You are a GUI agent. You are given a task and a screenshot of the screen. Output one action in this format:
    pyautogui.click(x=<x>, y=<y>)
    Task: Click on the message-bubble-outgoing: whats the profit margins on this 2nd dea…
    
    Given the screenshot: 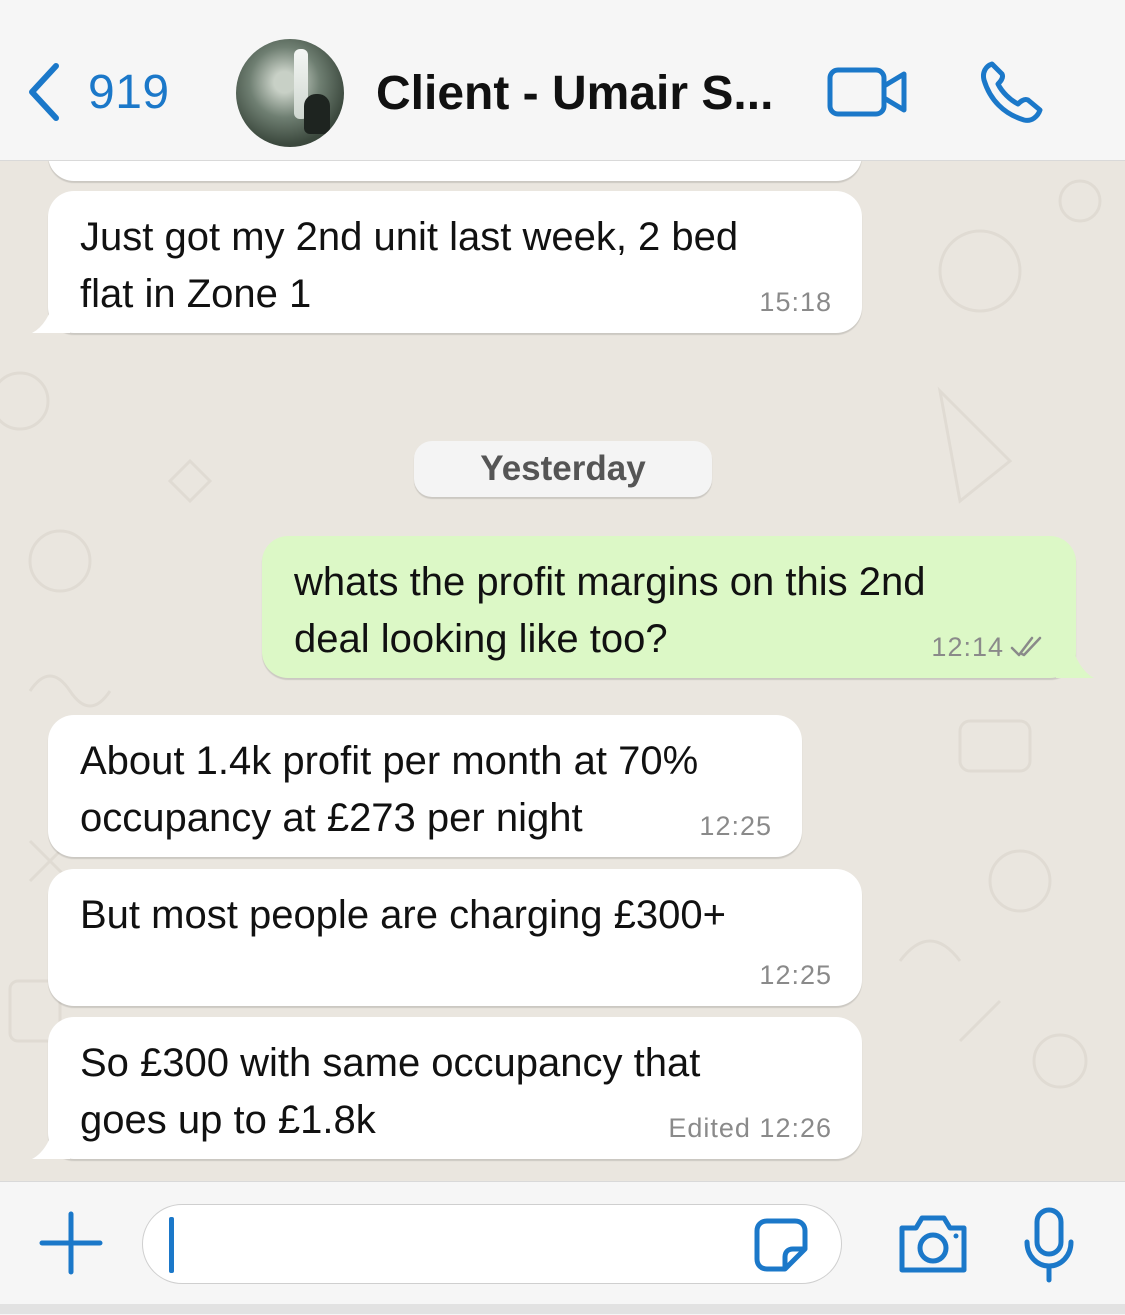 What is the action you would take?
    pyautogui.click(x=669, y=607)
    